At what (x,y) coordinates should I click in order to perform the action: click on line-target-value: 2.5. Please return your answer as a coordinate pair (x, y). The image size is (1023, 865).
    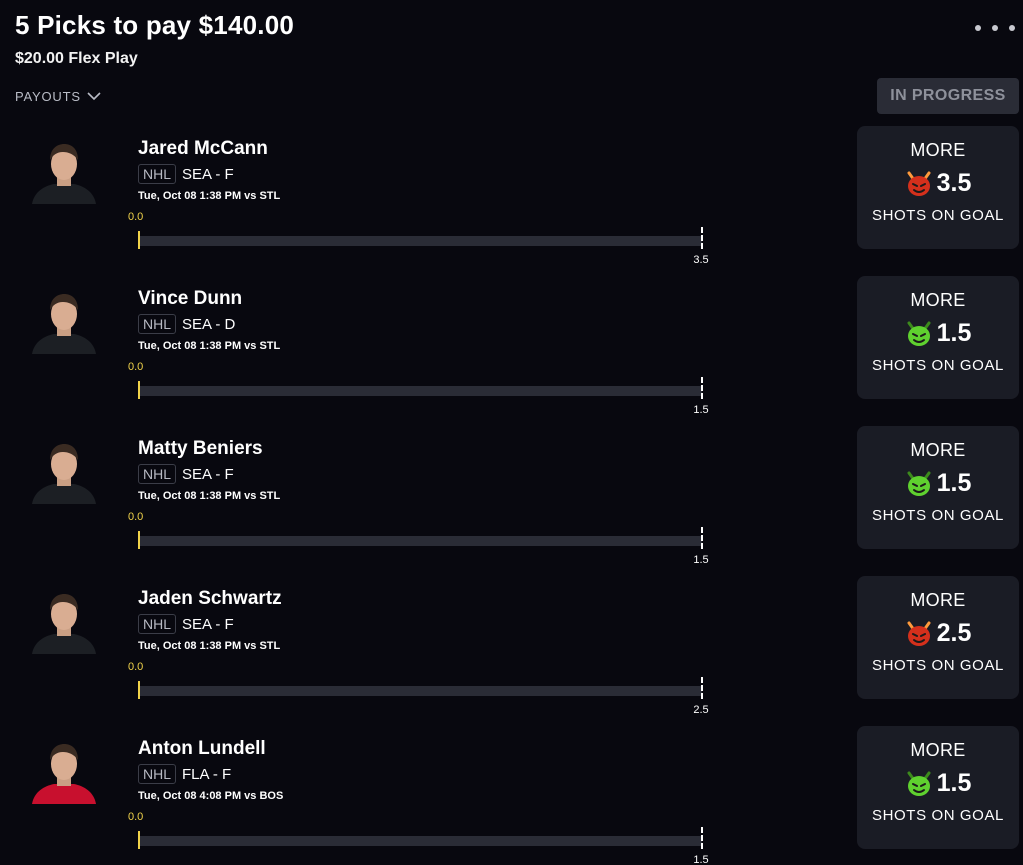
    Looking at the image, I should click on (701, 710).